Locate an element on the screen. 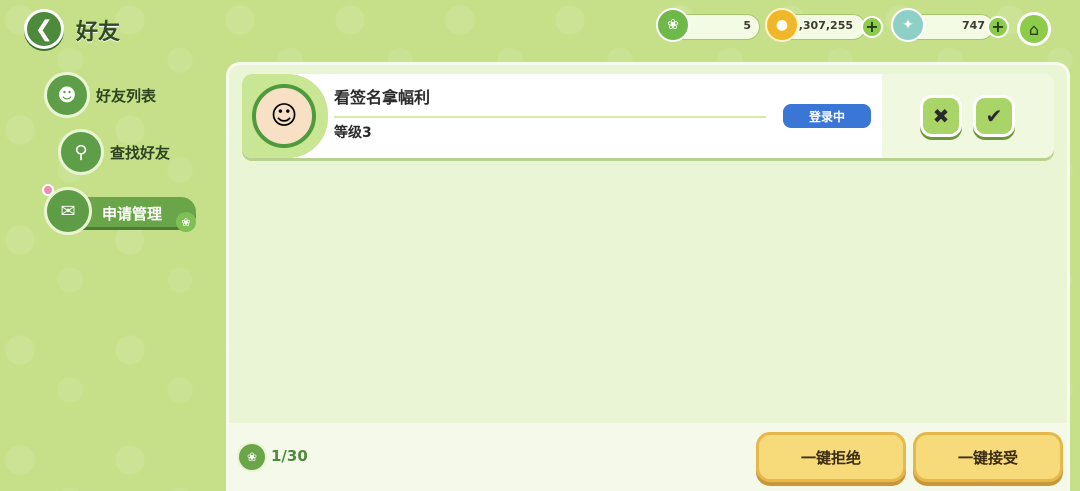 The image size is (1080, 491). player-name: 看签名拿幅利 is located at coordinates (382, 97).